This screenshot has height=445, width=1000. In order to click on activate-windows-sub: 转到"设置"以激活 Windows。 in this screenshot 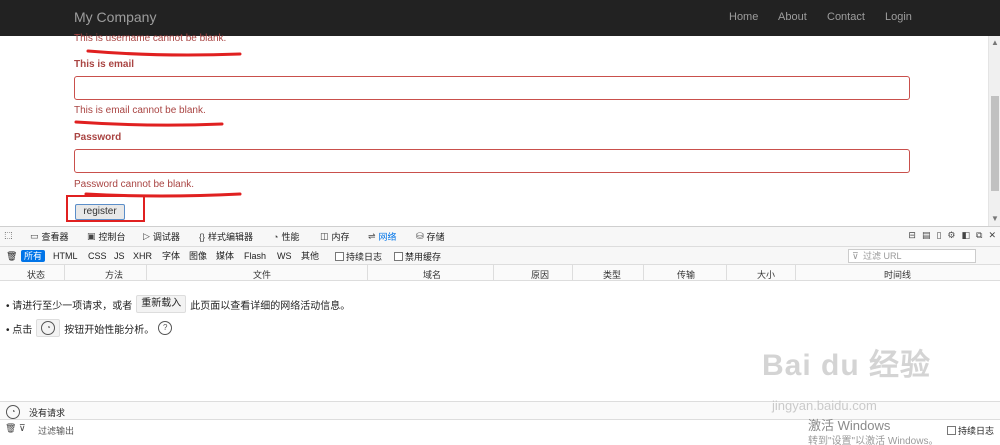, I will do `click(873, 440)`.